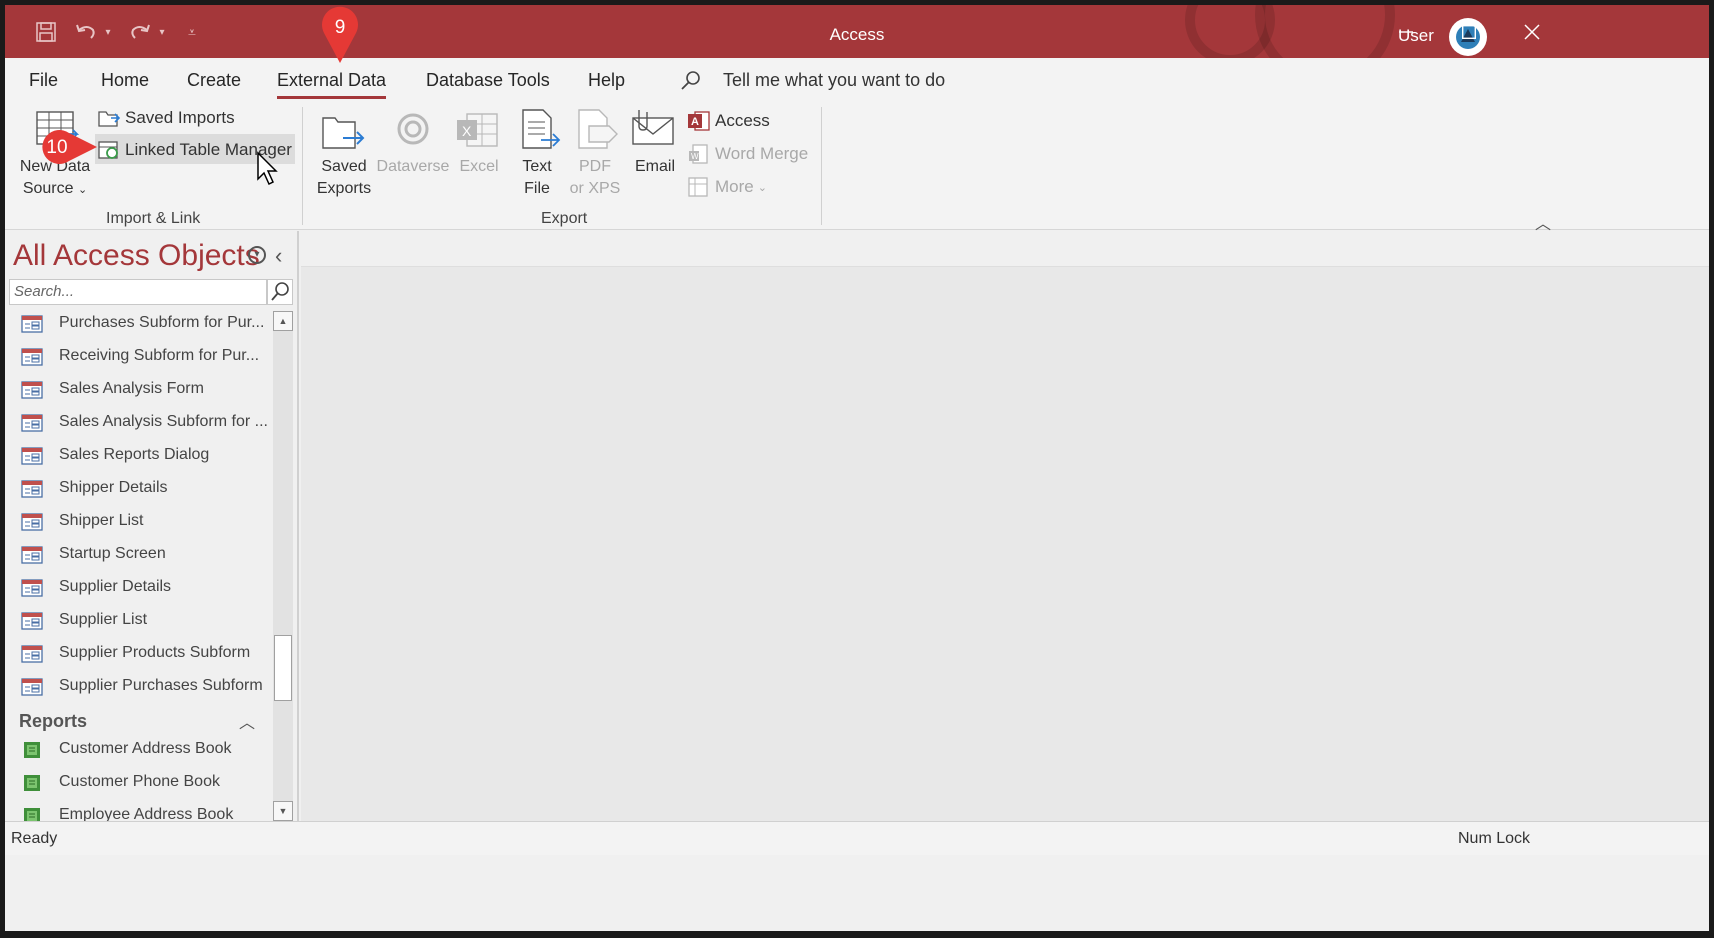 The image size is (1714, 938). I want to click on saved-exports-icon, so click(344, 132).